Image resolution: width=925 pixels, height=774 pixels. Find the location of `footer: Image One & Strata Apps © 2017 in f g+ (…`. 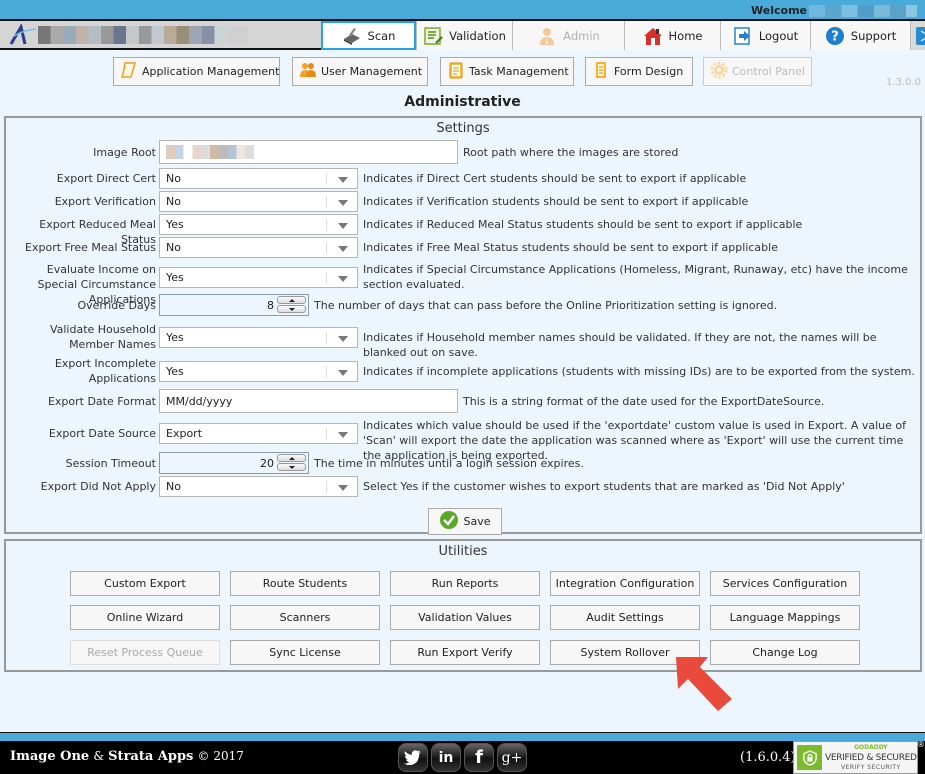

footer: Image One & Strata Apps © 2017 in f g+ (… is located at coordinates (462, 757).